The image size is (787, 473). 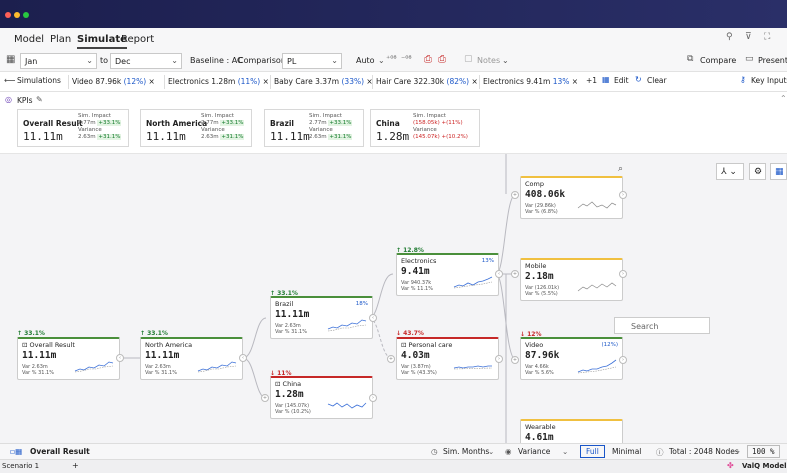 I want to click on edit-button: Edit, so click(x=621, y=80).